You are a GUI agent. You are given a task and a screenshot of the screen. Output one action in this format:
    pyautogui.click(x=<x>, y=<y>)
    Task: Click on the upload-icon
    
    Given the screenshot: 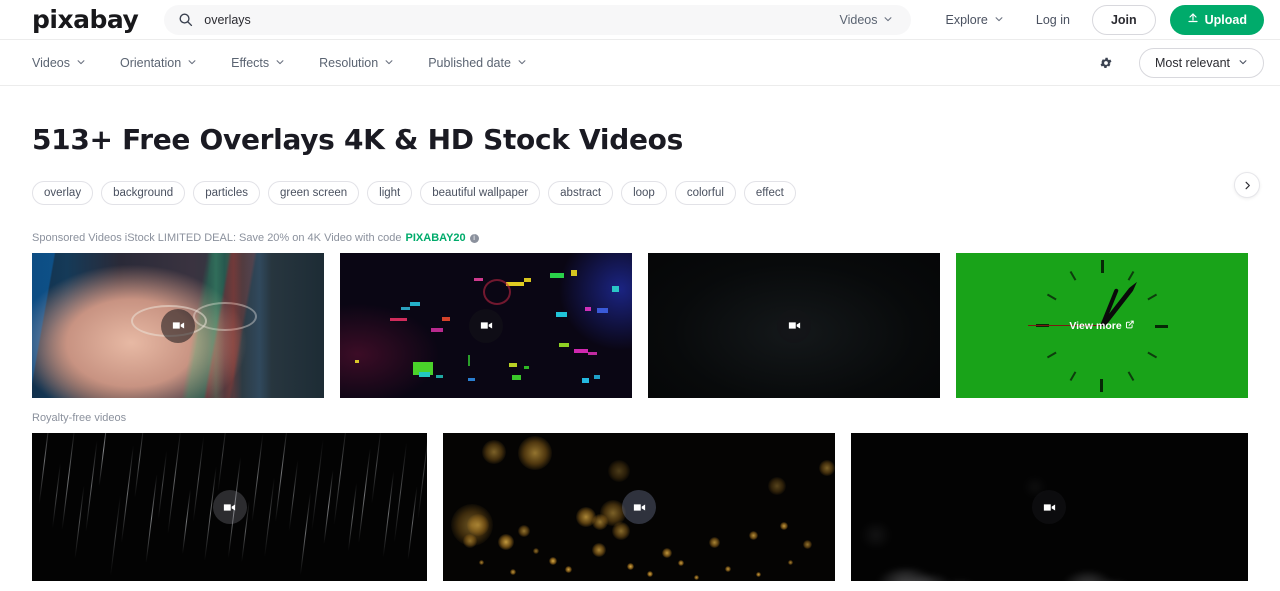 What is the action you would take?
    pyautogui.click(x=1193, y=19)
    